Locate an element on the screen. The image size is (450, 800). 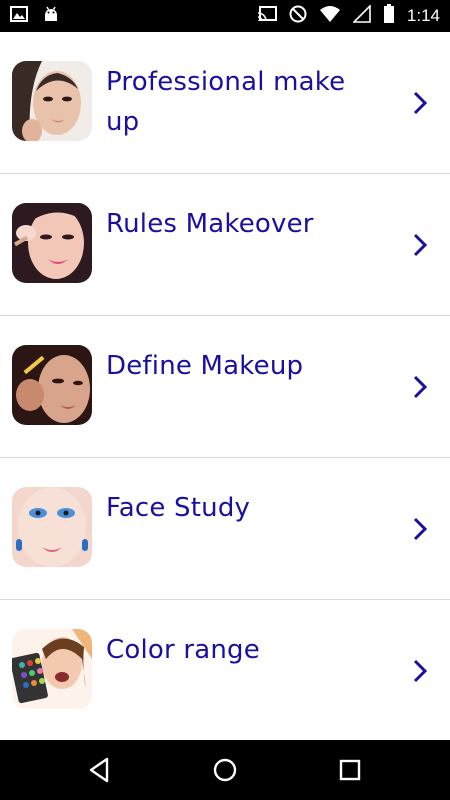
navigation-bar is located at coordinates (225, 770).